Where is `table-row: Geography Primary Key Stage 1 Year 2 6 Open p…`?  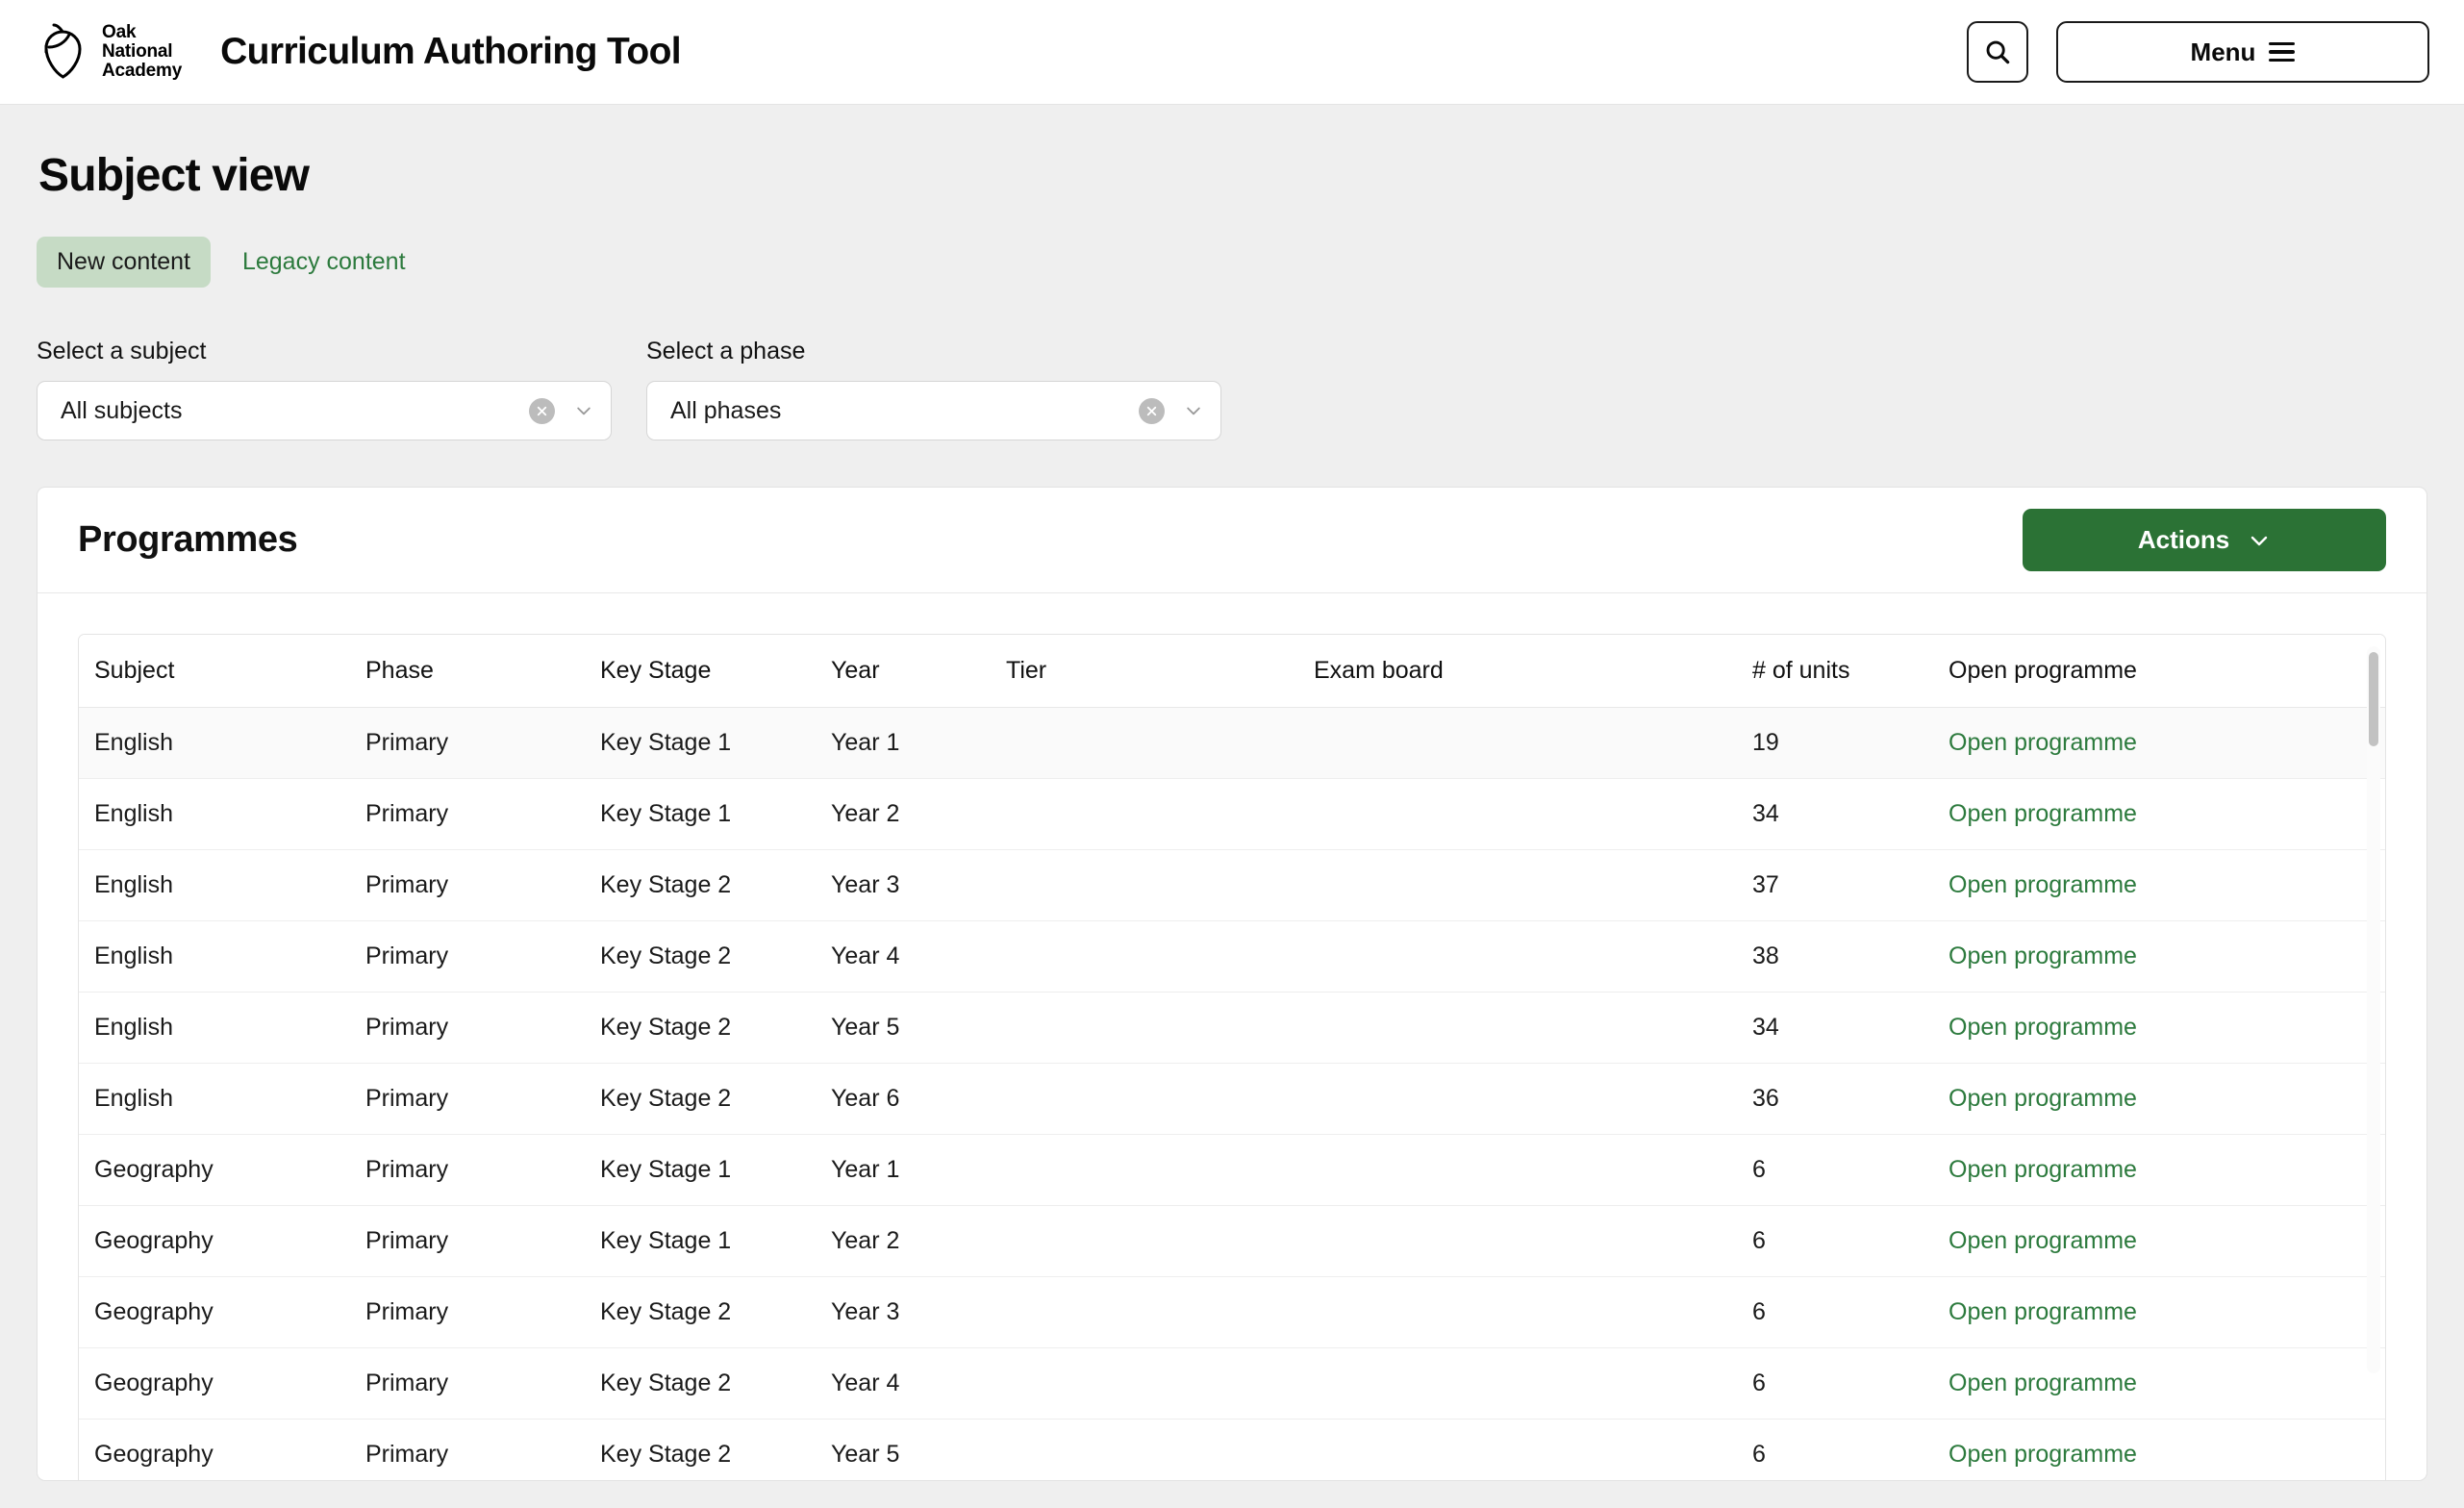
table-row: Geography Primary Key Stage 1 Year 2 6 Open p… is located at coordinates (1232, 1241).